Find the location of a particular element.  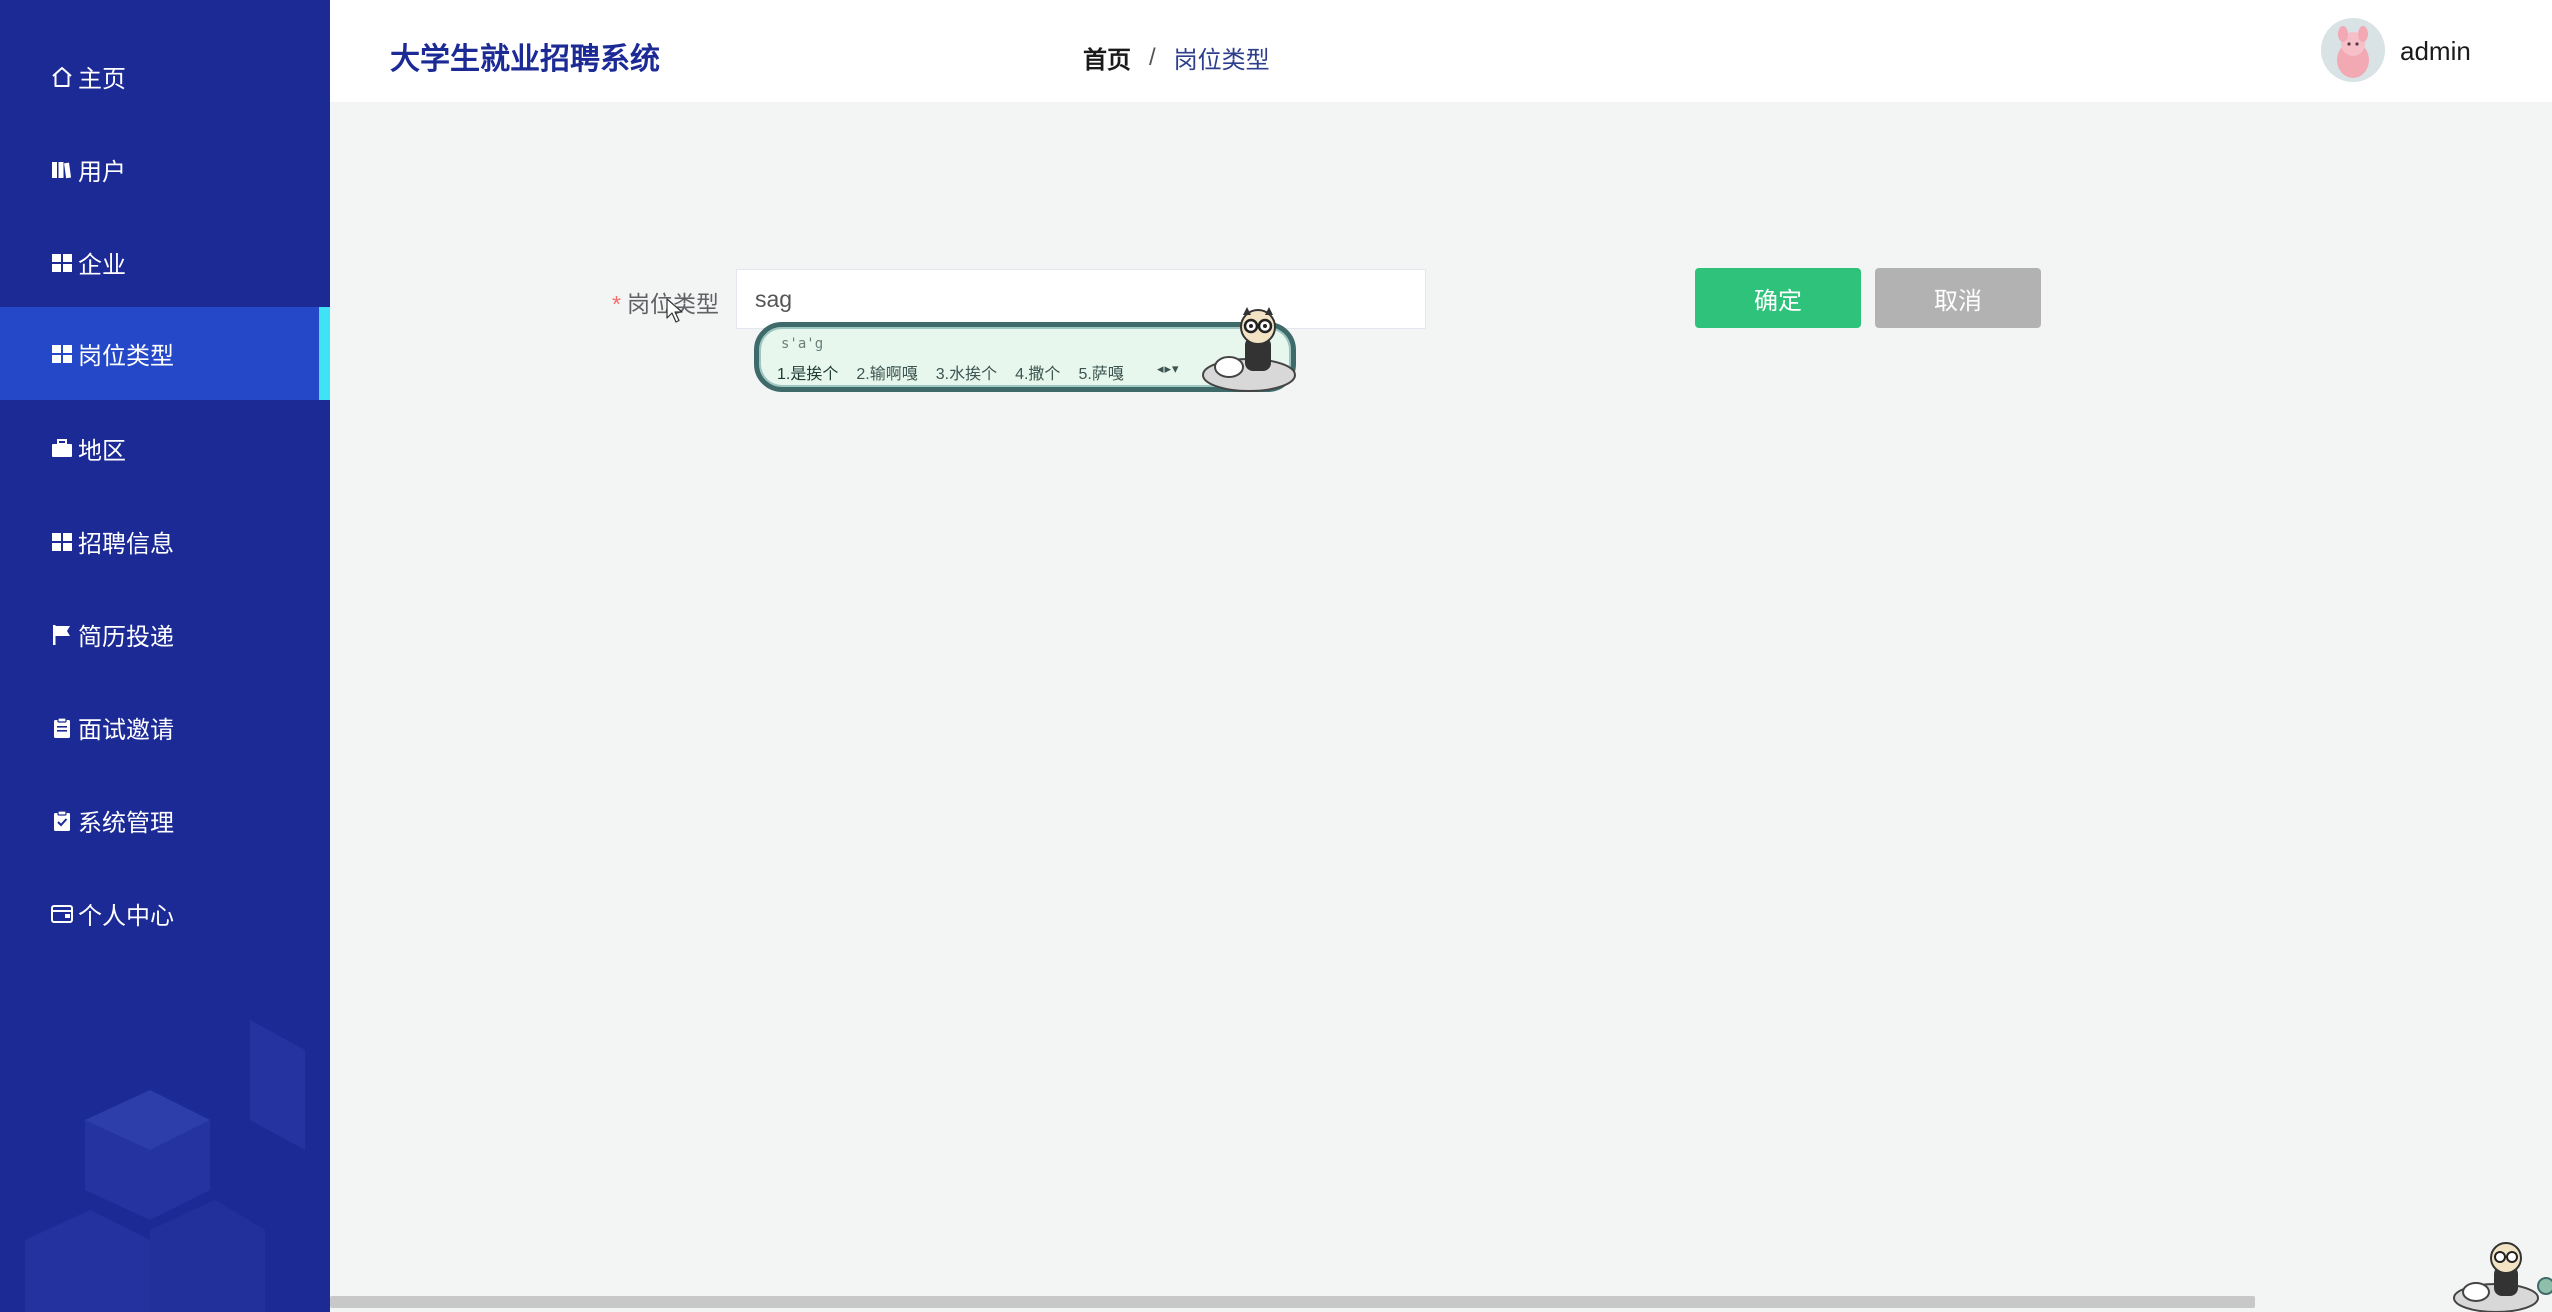

ime-mascot-icon is located at coordinates (1249, 349).